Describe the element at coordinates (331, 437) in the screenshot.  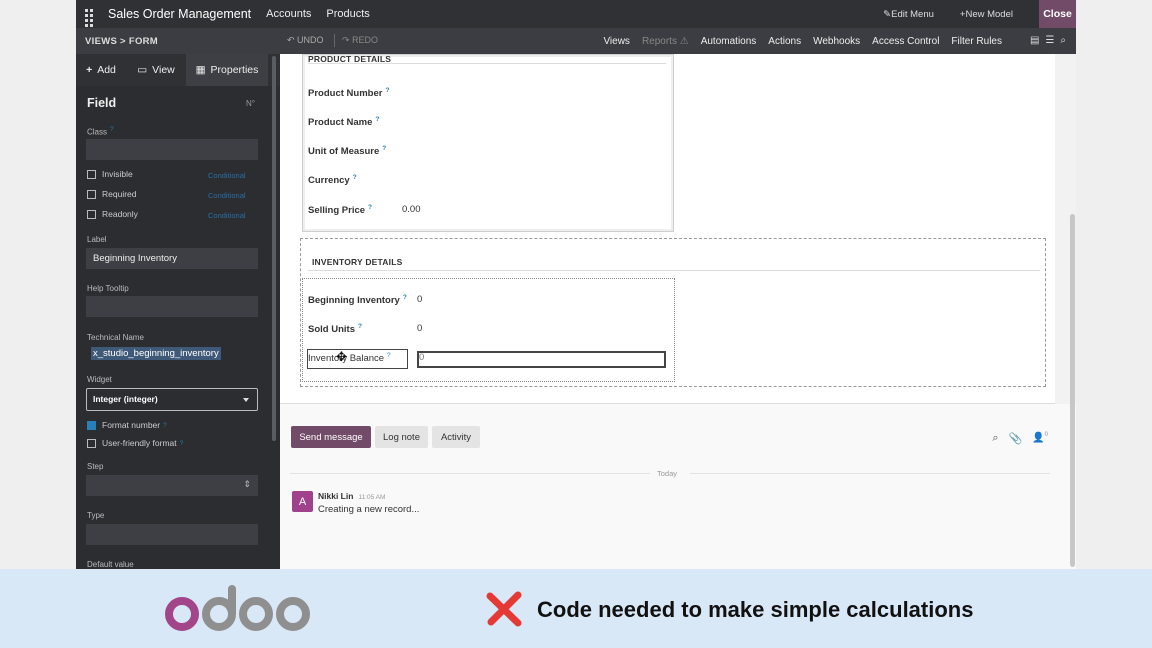
I see `send-message-button: Send message` at that location.